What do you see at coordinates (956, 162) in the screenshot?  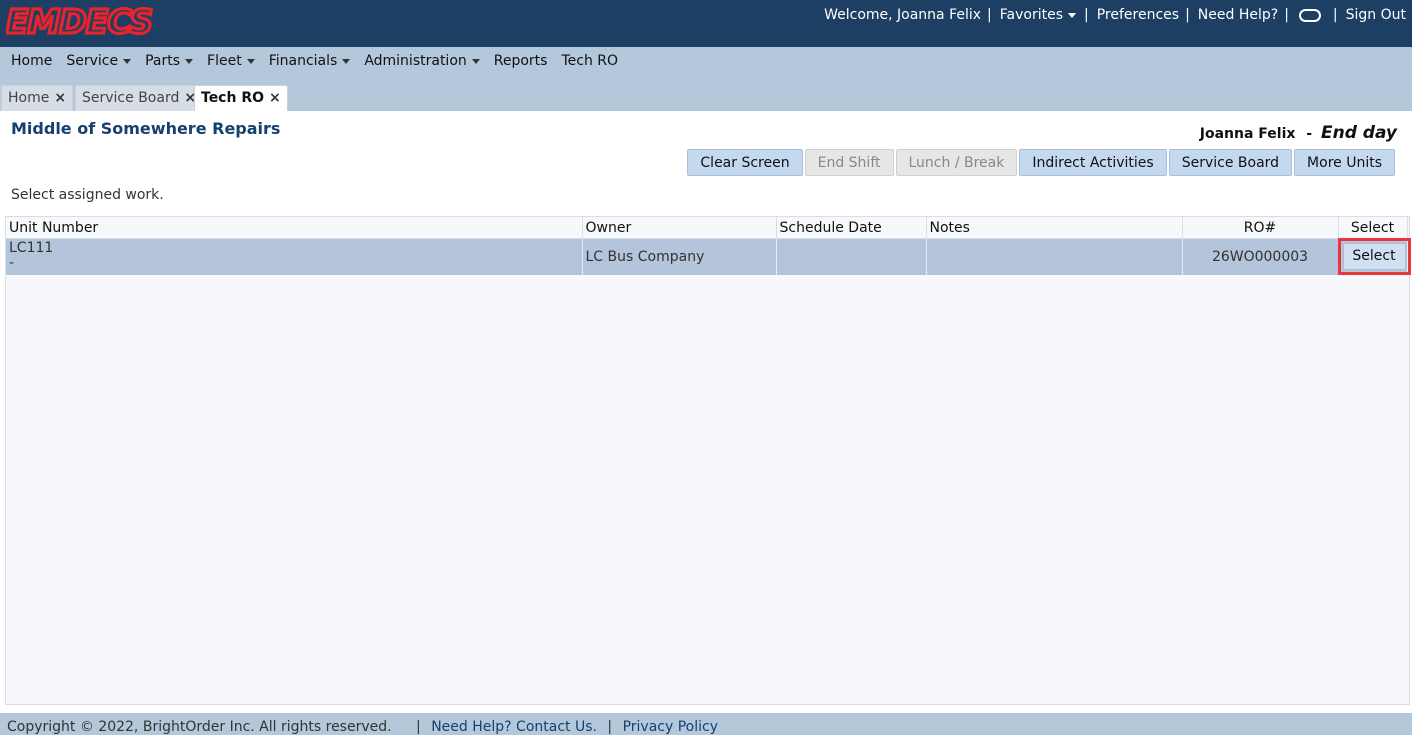 I see `lunch-break-button: Lunch / Break` at bounding box center [956, 162].